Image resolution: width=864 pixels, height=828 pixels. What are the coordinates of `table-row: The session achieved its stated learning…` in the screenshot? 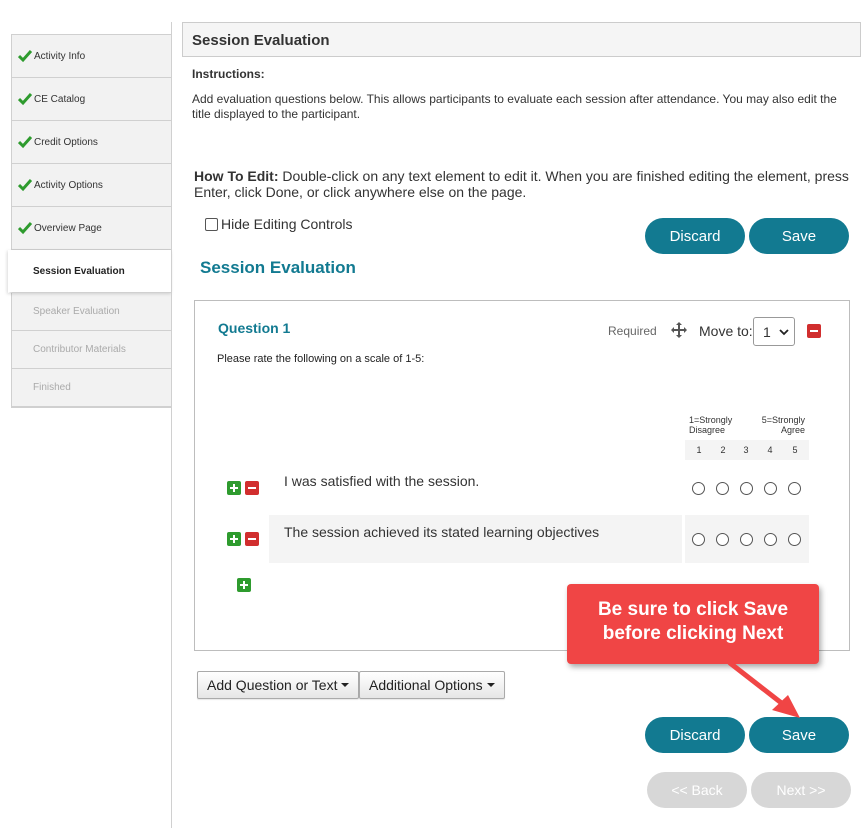 It's located at (515, 539).